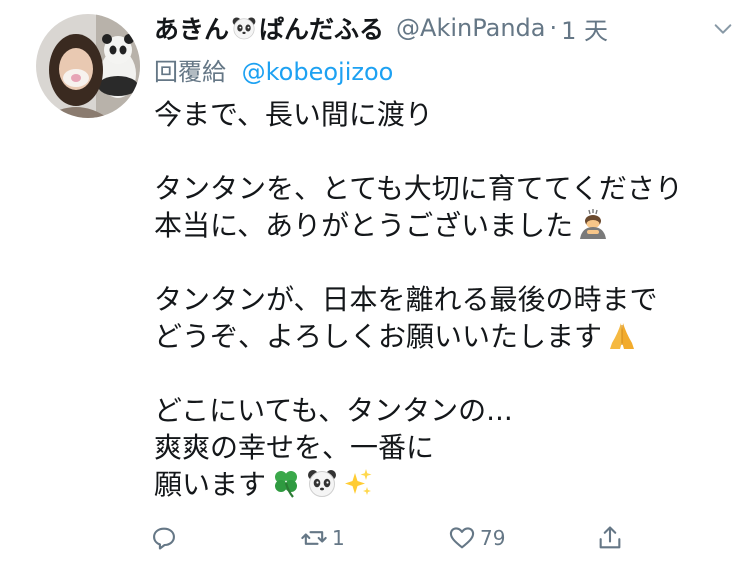 This screenshot has height=563, width=750. I want to click on timestamp: 1 天, so click(584, 28).